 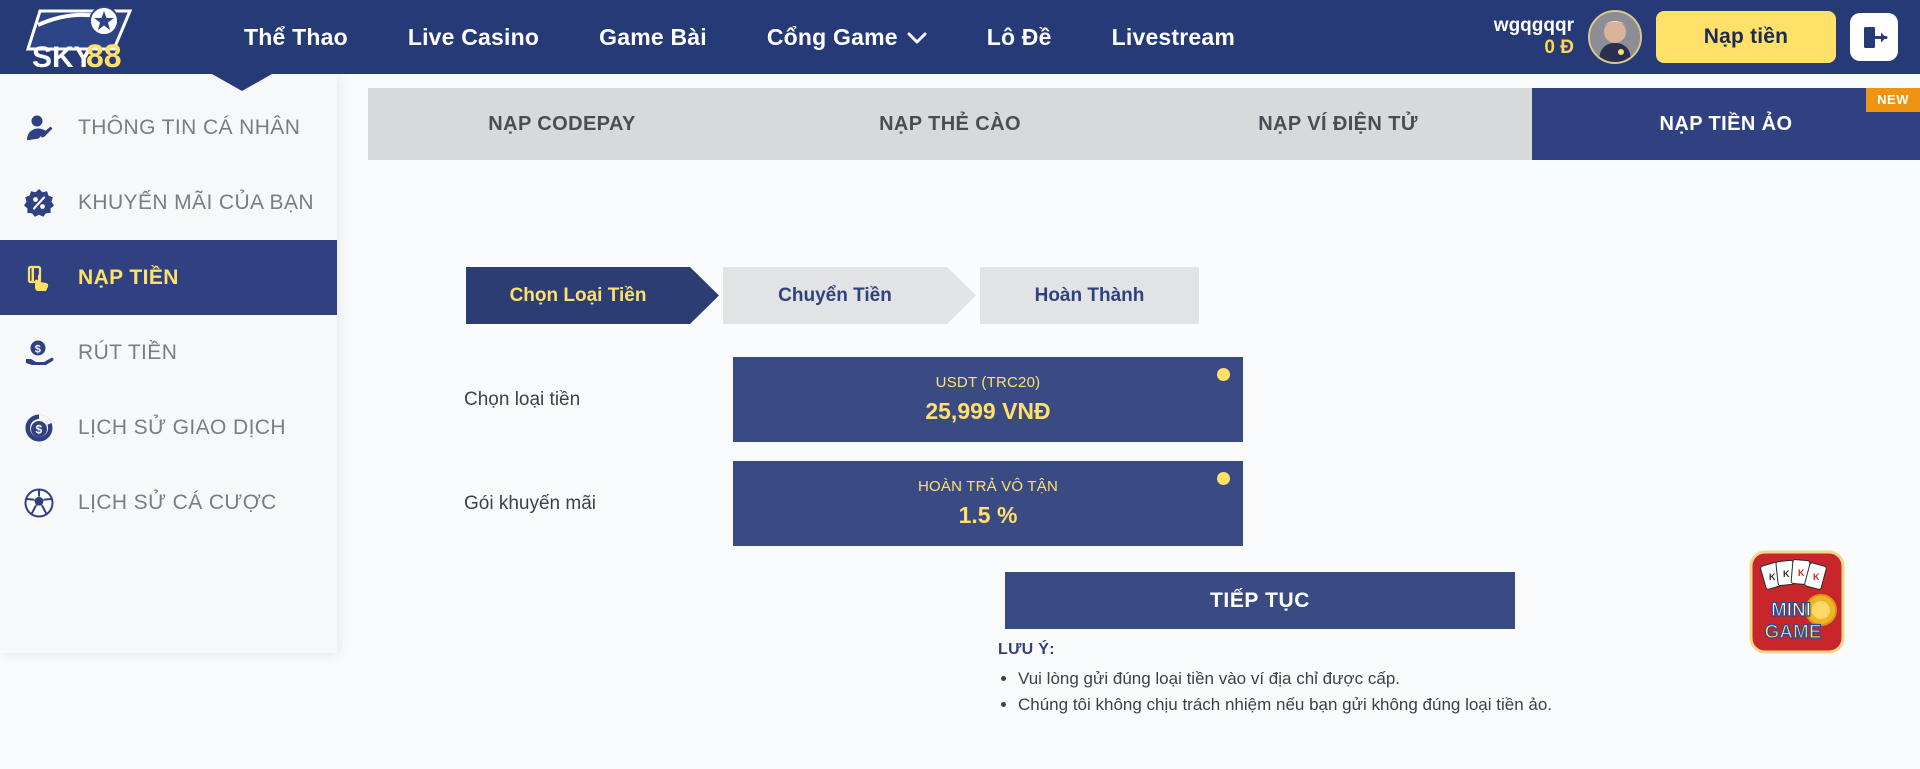 I want to click on tab-nap-the-cao: NẠP THẺ CÀO, so click(x=950, y=124).